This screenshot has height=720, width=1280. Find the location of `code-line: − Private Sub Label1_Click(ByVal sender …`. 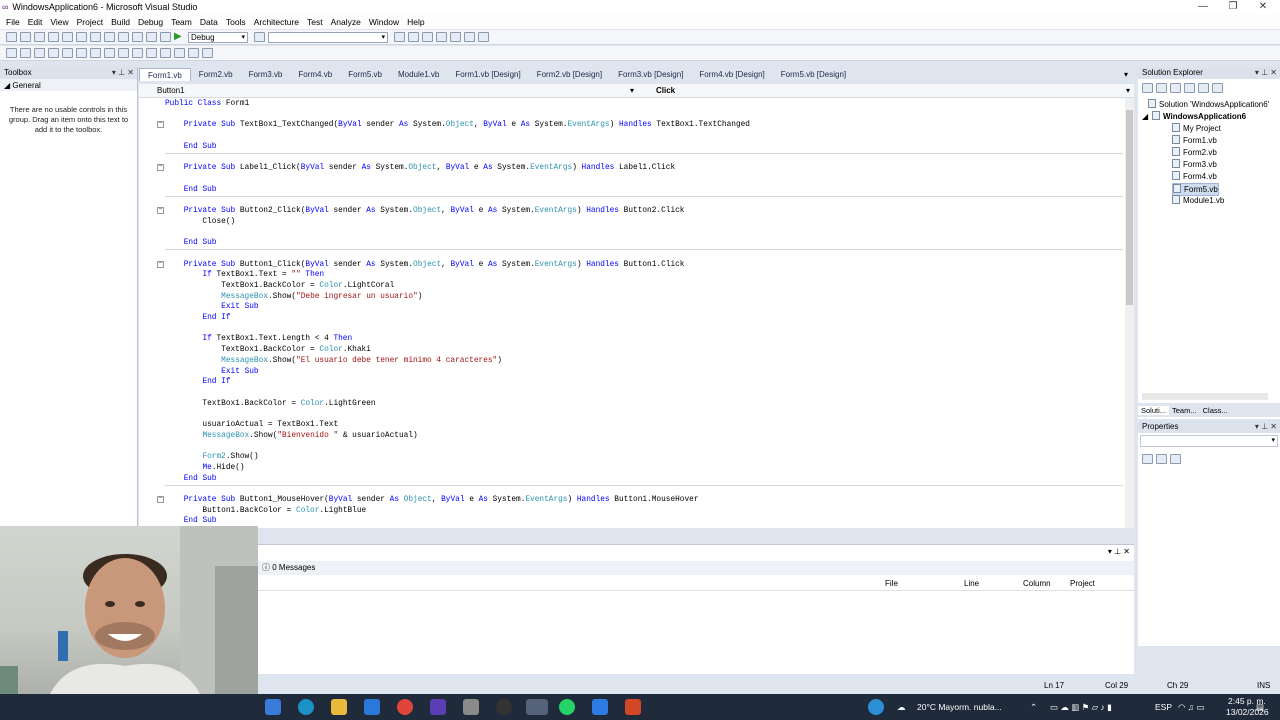

code-line: − Private Sub Label1_Click(ByVal sender … is located at coordinates (632, 168).